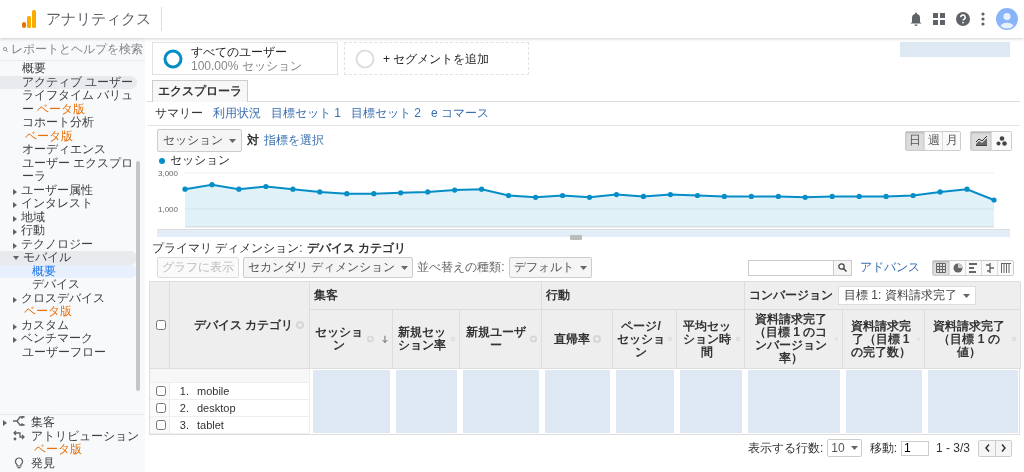 This screenshot has height=472, width=1024. Describe the element at coordinates (791, 267) in the screenshot. I see `table-search-field` at that location.